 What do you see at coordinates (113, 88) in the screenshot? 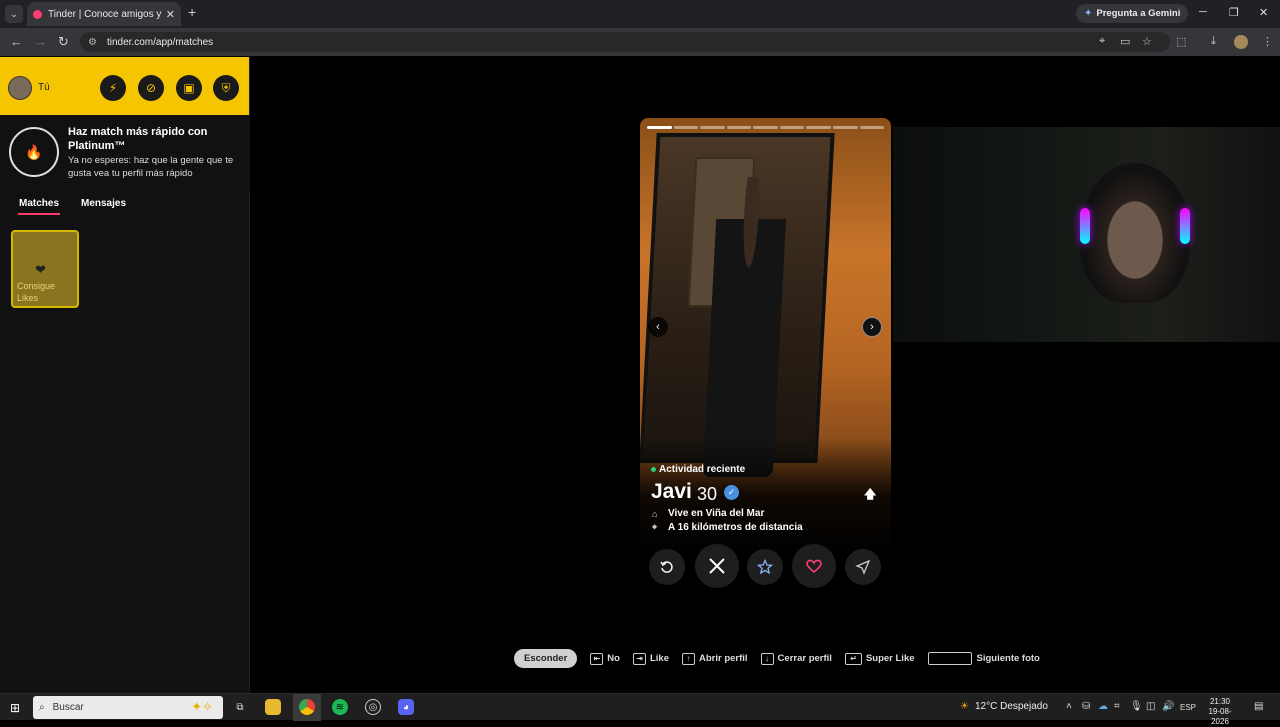
I see `boost-bolt-icon: ⚡` at bounding box center [113, 88].